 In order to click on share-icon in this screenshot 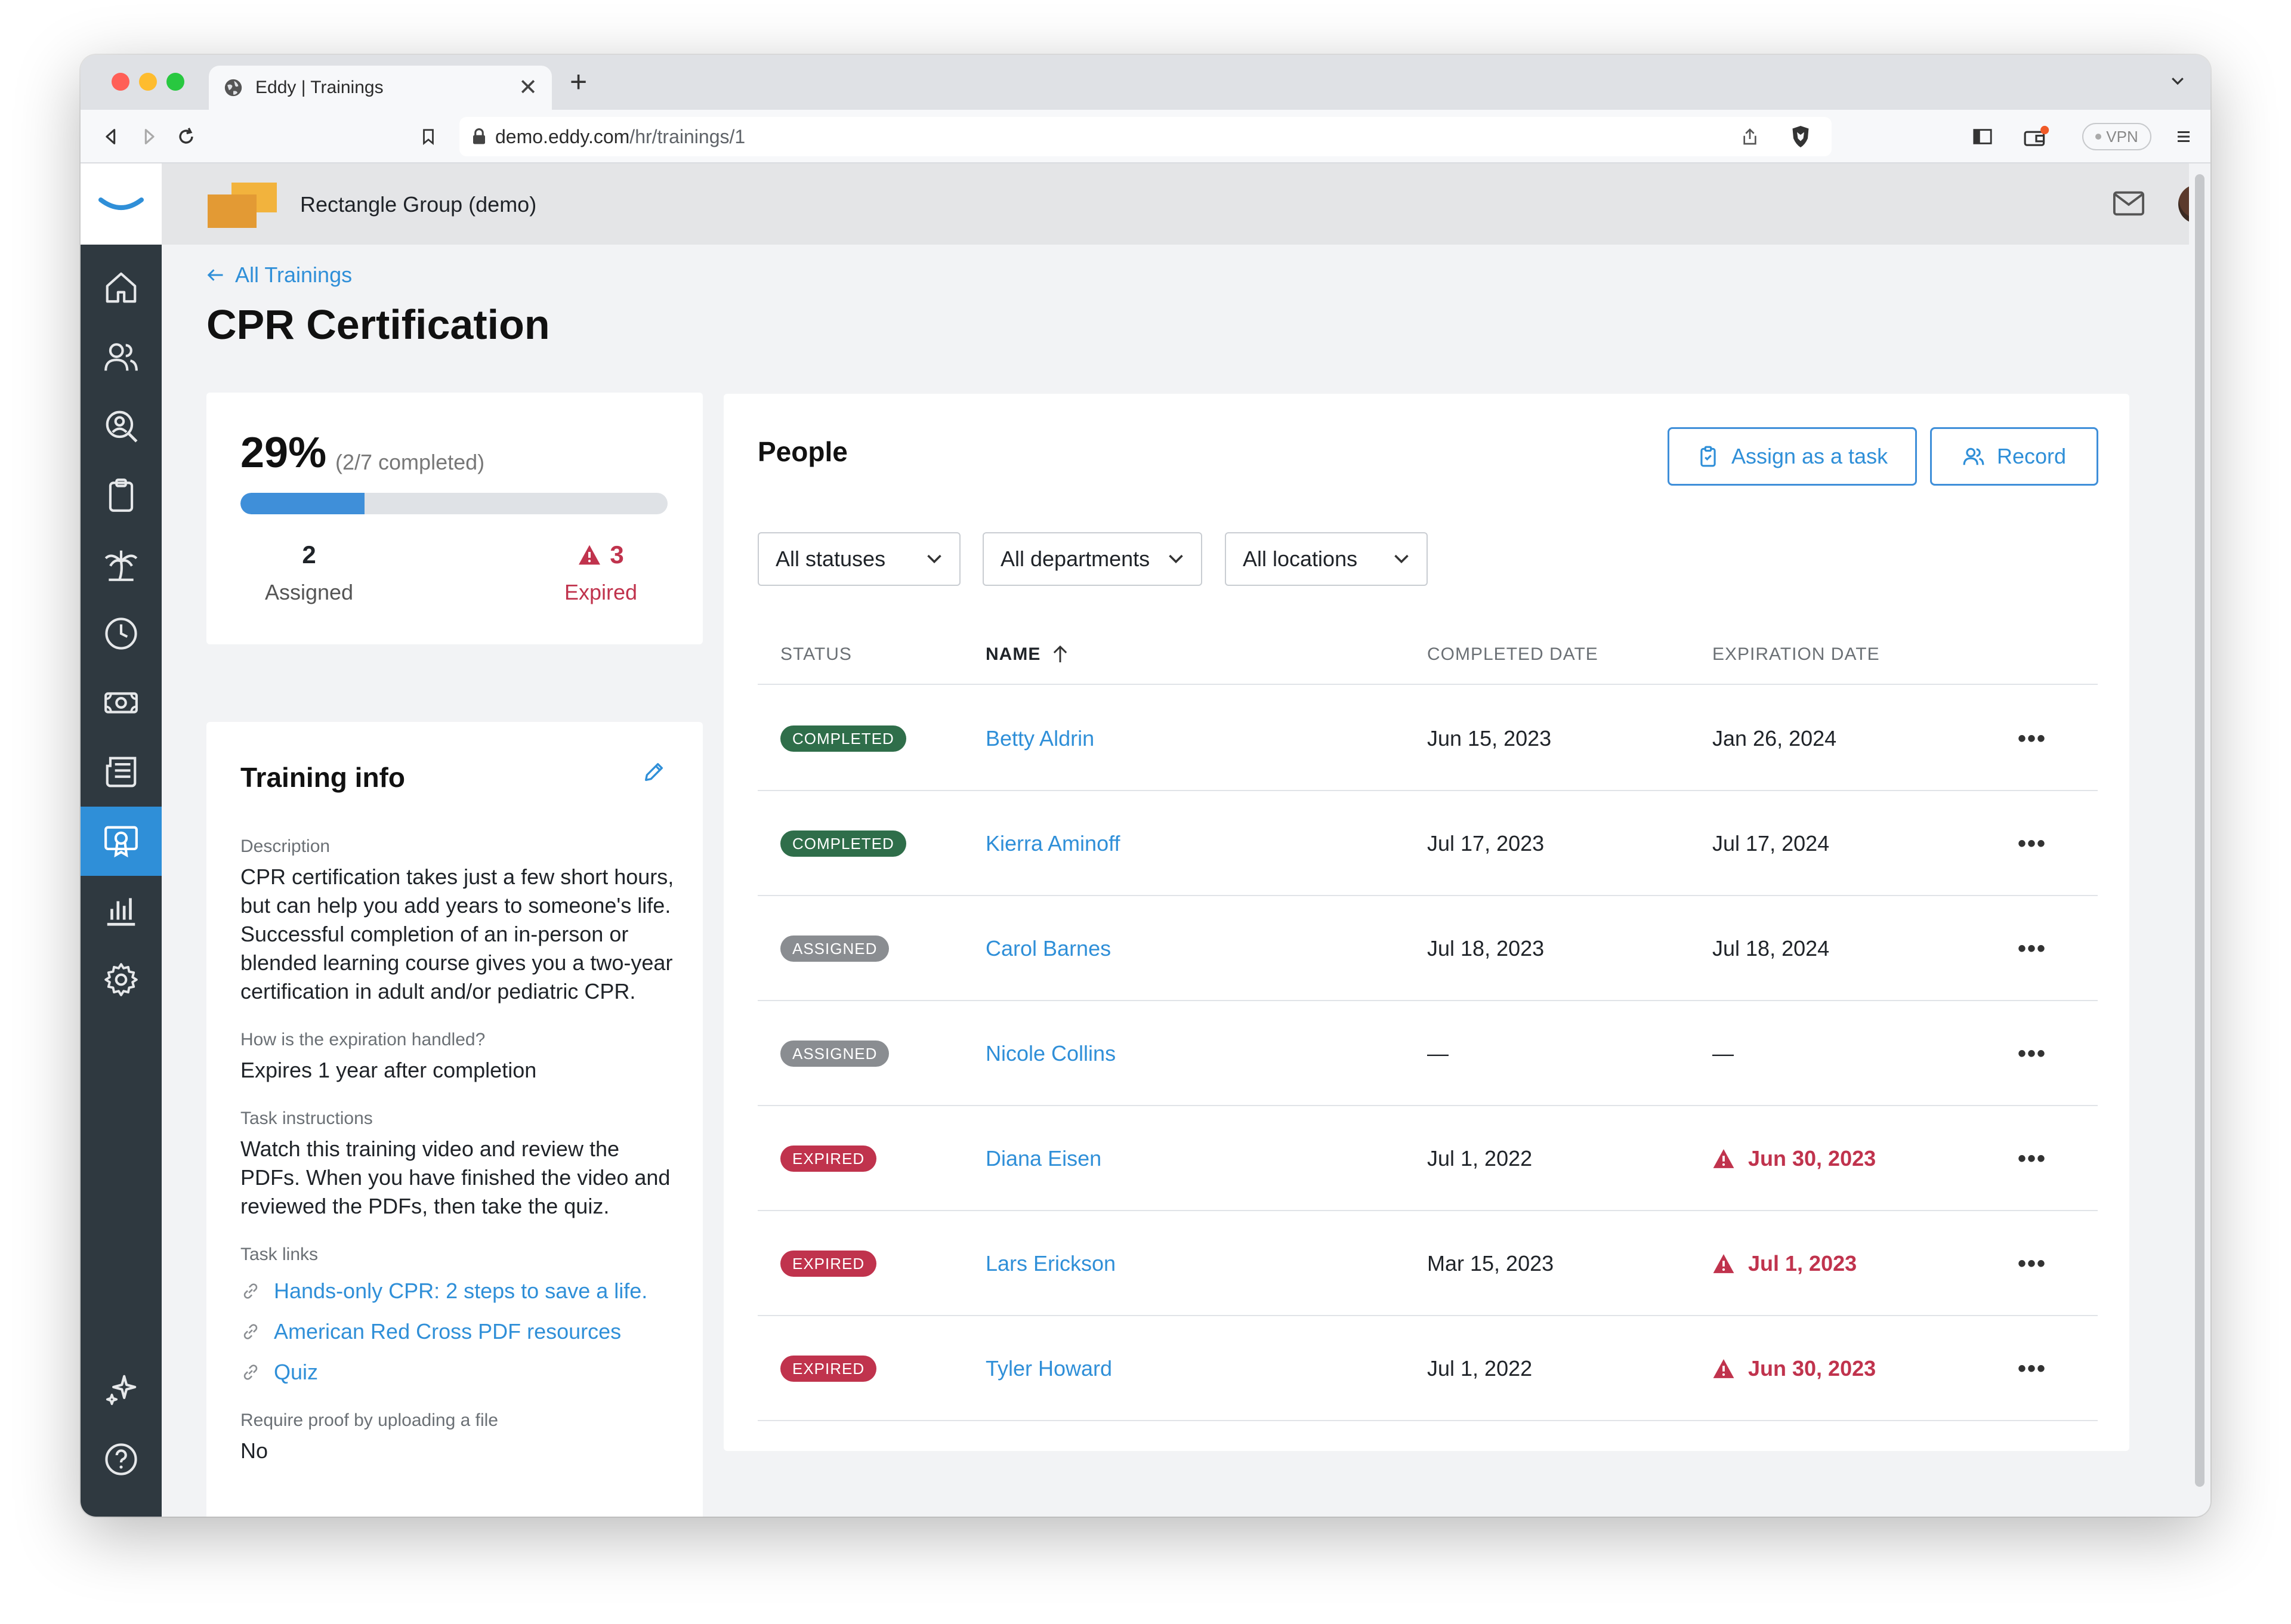, I will do `click(1750, 136)`.